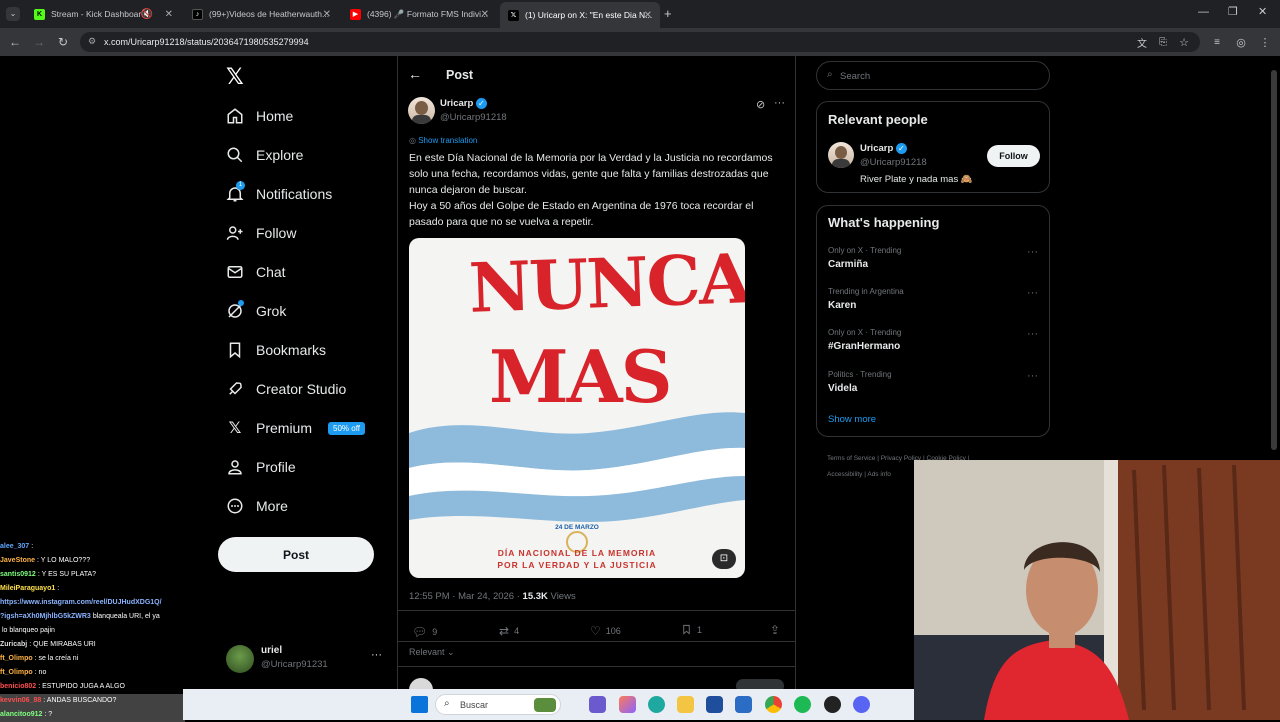 This screenshot has height=722, width=1280. What do you see at coordinates (257, 506) in the screenshot?
I see `nav-more: More` at bounding box center [257, 506].